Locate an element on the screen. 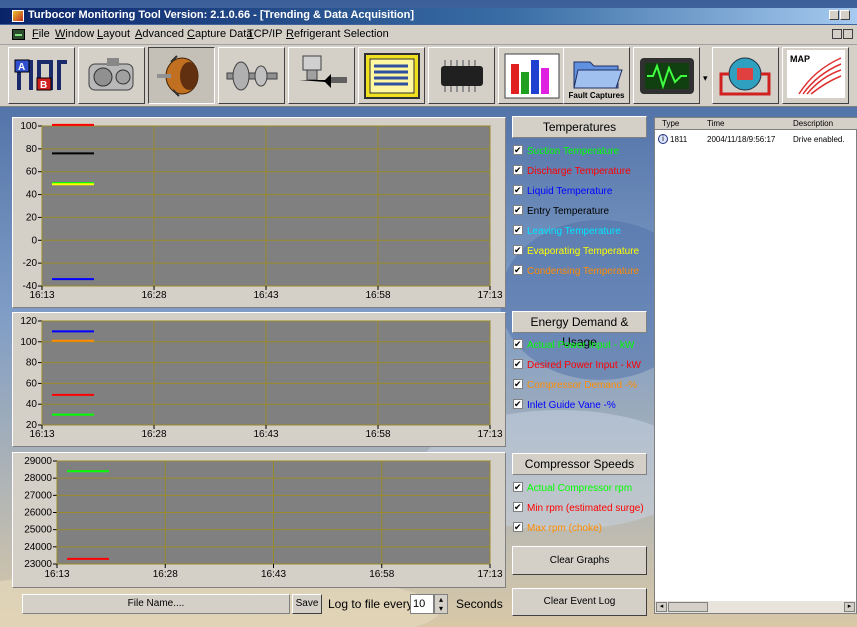  bar-chart-button is located at coordinates (531, 75).